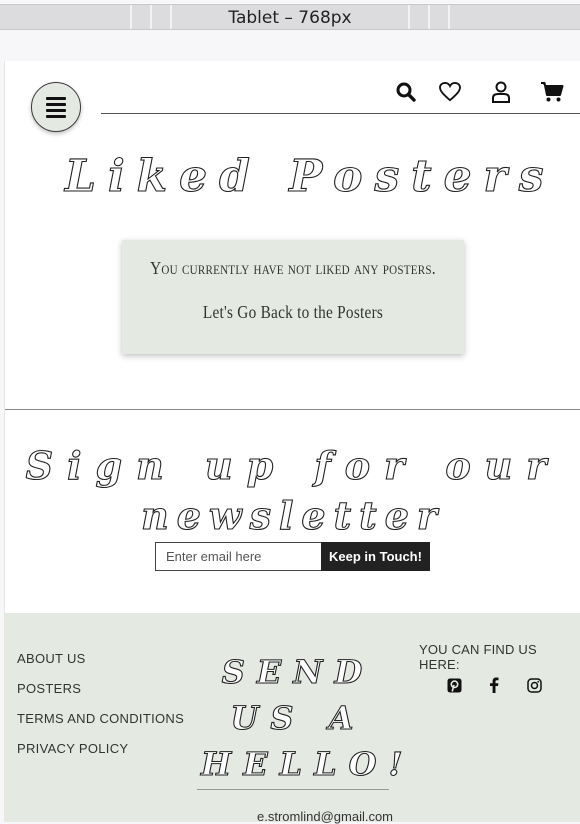  What do you see at coordinates (307, 763) in the screenshot?
I see `hello-line3: HELLO!` at bounding box center [307, 763].